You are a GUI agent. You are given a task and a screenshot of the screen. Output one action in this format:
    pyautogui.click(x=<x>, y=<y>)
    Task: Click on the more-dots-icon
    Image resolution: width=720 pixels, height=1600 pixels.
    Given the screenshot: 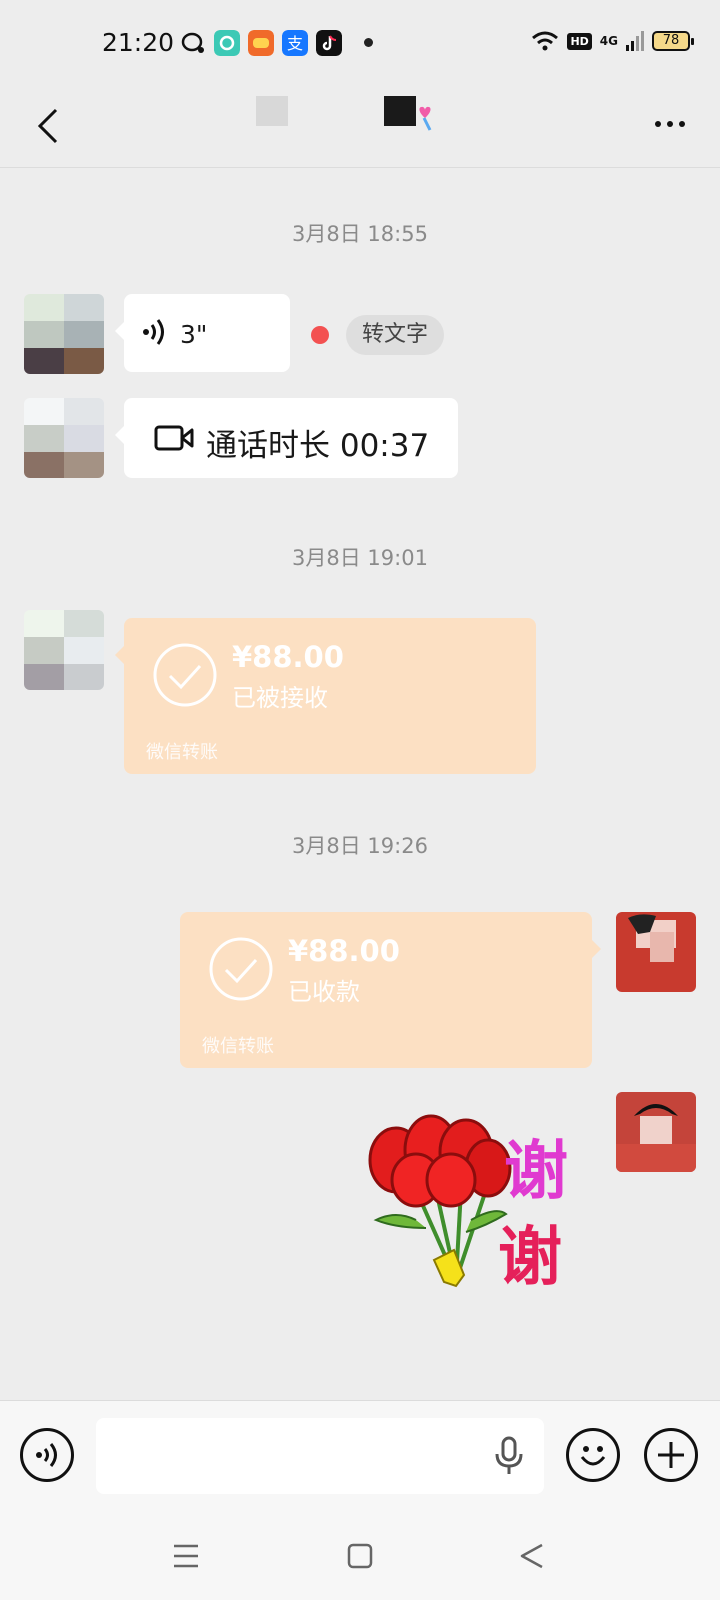 What is the action you would take?
    pyautogui.click(x=658, y=124)
    